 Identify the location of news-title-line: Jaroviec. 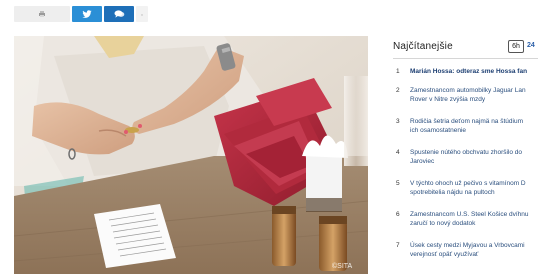
(422, 161).